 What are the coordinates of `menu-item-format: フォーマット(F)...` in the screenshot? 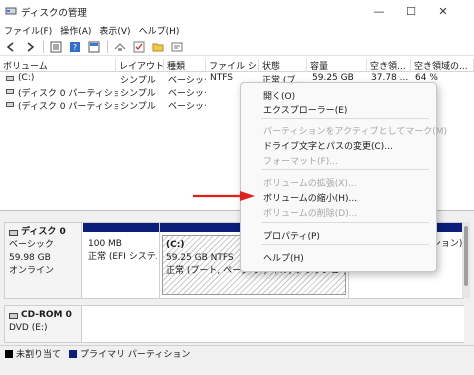 It's located at (300, 160).